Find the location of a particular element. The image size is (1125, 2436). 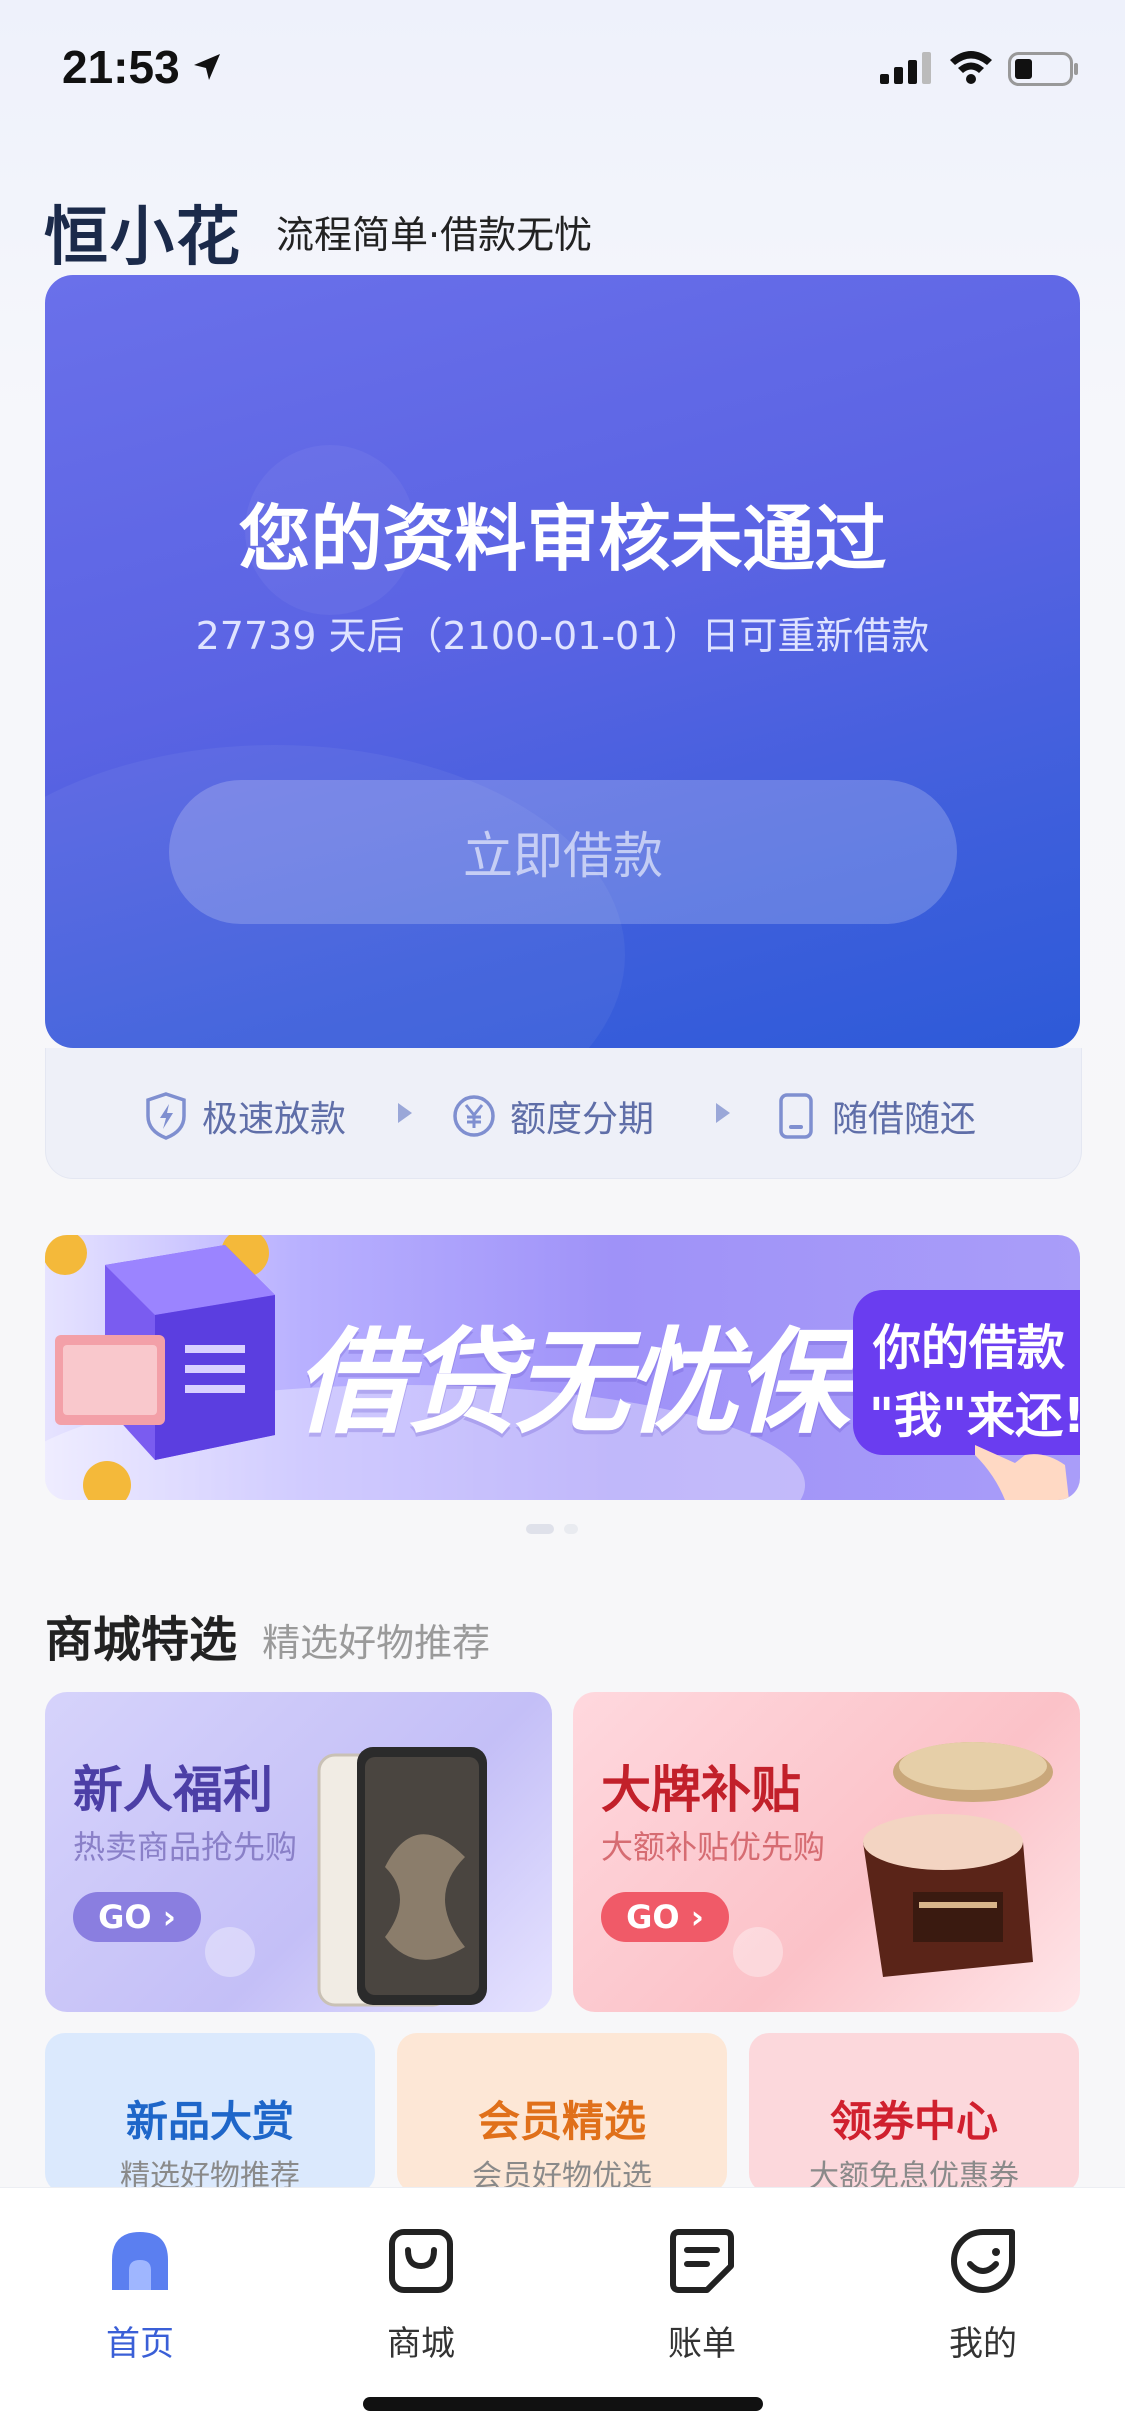

tile-title: 新品大赏 is located at coordinates (209, 2121).